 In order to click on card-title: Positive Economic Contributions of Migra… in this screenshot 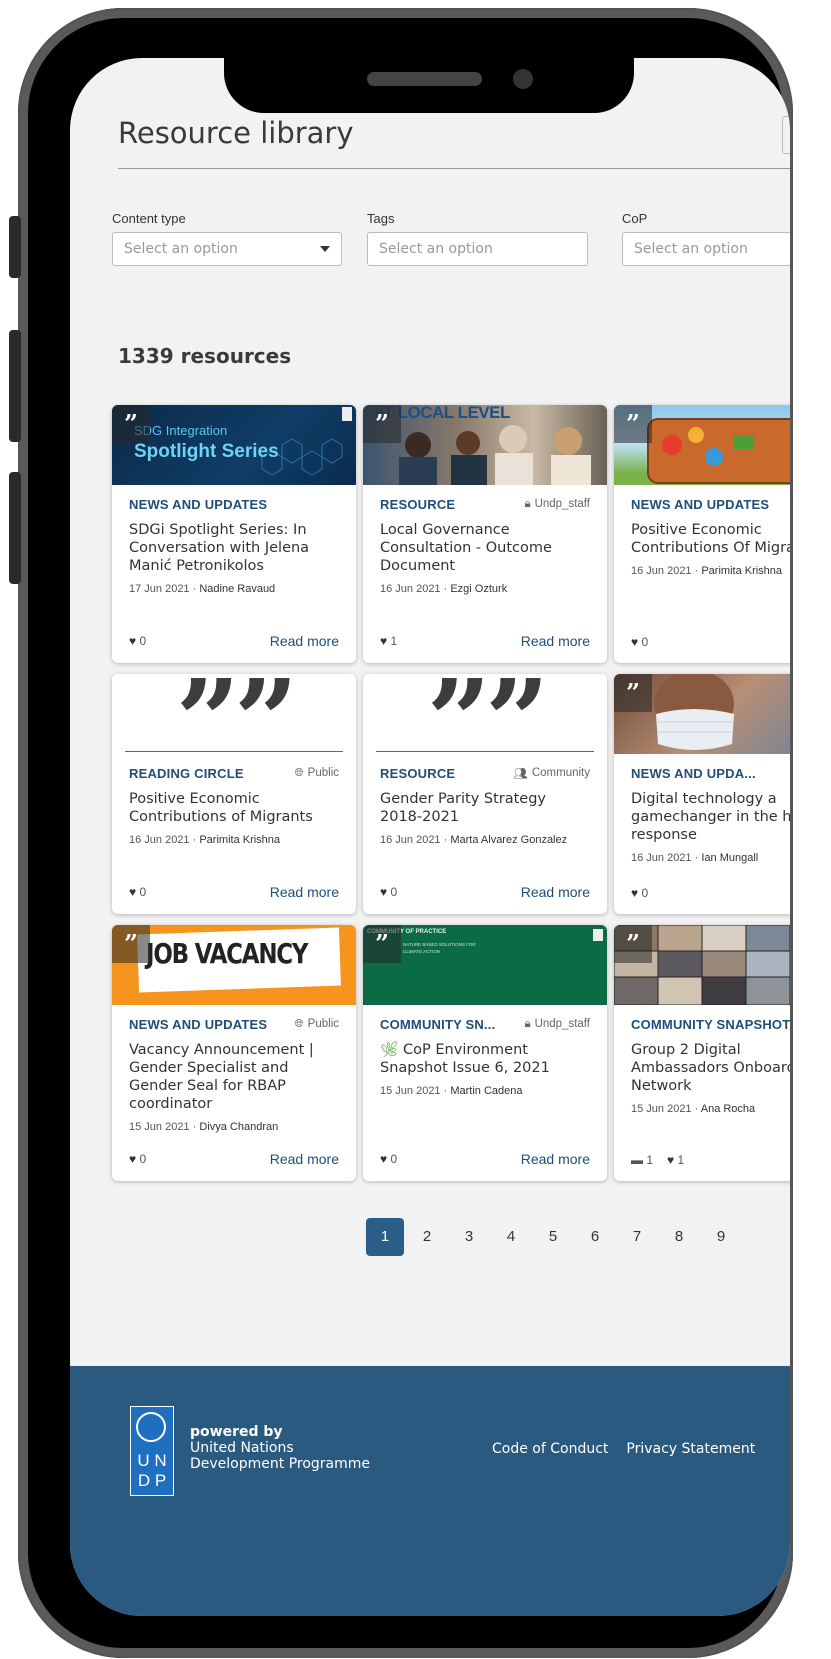, I will do `click(234, 808)`.